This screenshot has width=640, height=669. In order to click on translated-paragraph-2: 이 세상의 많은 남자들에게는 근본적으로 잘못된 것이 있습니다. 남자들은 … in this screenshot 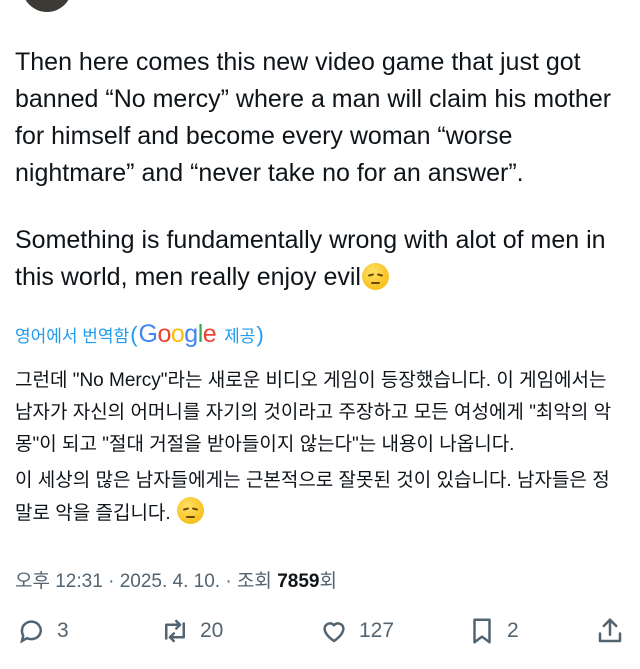, I will do `click(321, 497)`.